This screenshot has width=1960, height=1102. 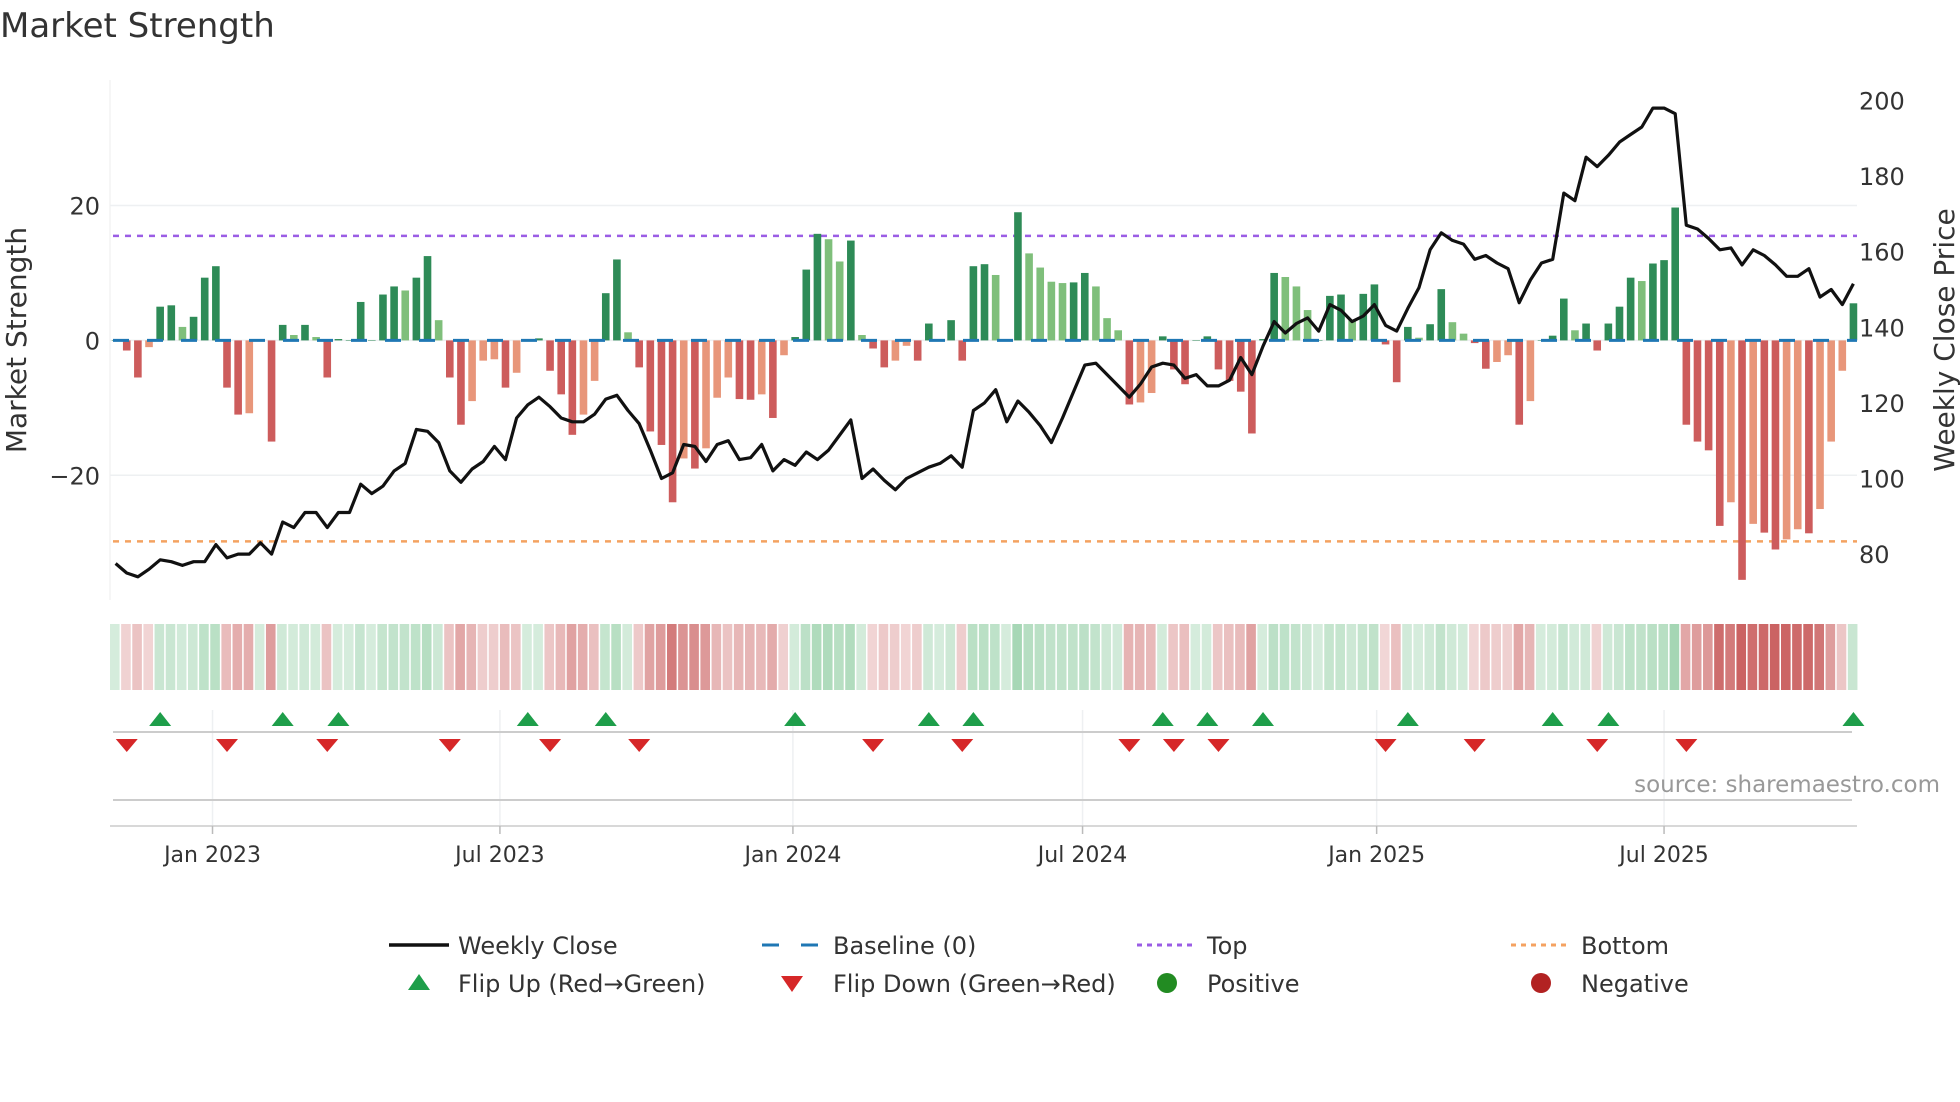 I want to click on y2-tick-label: 200, so click(x=1882, y=102).